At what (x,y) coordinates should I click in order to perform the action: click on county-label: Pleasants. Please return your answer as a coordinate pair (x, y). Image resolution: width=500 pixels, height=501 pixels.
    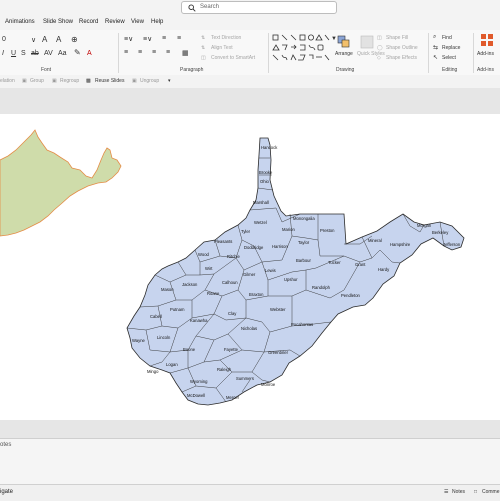
    Looking at the image, I should click on (223, 241).